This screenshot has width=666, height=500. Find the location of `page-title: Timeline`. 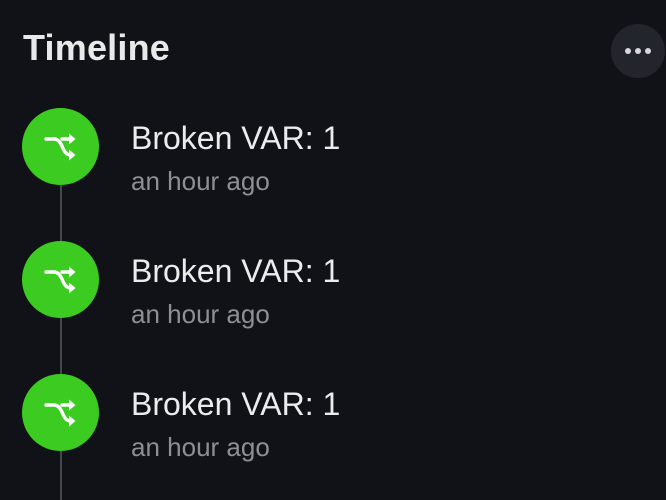

page-title: Timeline is located at coordinates (96, 47).